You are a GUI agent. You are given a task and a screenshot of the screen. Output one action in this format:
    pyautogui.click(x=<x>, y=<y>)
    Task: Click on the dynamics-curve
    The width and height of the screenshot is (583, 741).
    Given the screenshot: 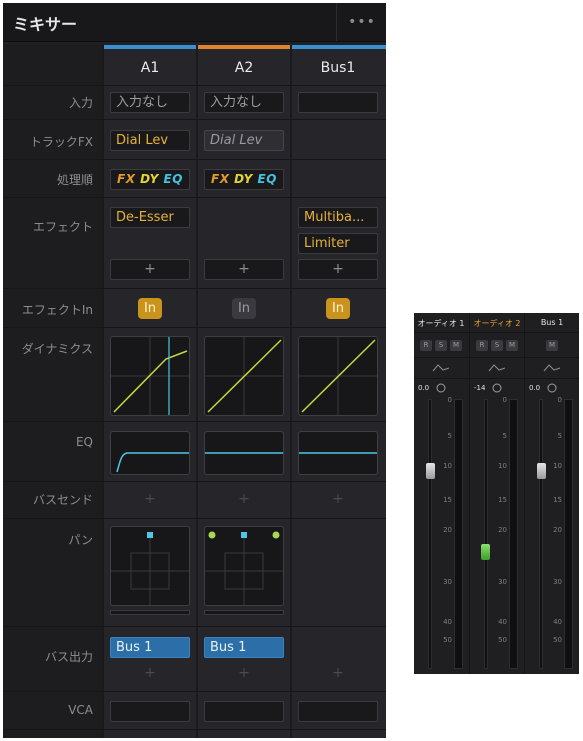 What is the action you would take?
    pyautogui.click(x=338, y=376)
    